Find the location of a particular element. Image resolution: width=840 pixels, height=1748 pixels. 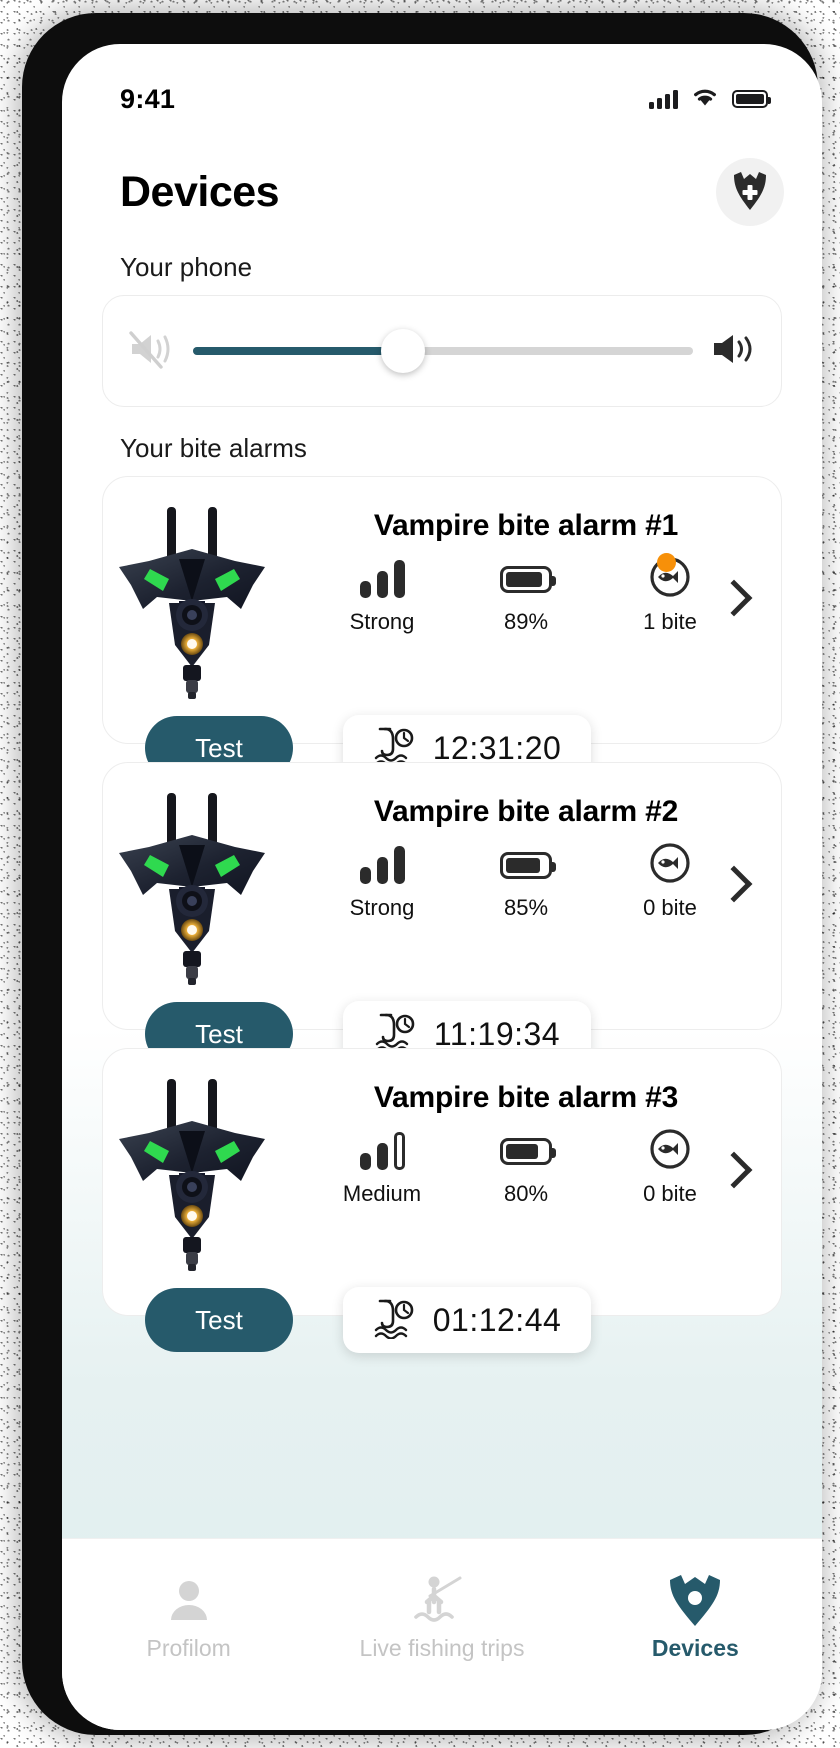

device-name: Vampire bite alarm #3 is located at coordinates (526, 1097).